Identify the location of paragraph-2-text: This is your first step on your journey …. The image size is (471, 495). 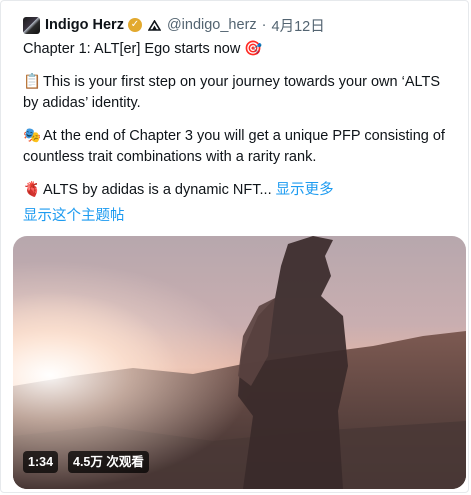
(232, 92).